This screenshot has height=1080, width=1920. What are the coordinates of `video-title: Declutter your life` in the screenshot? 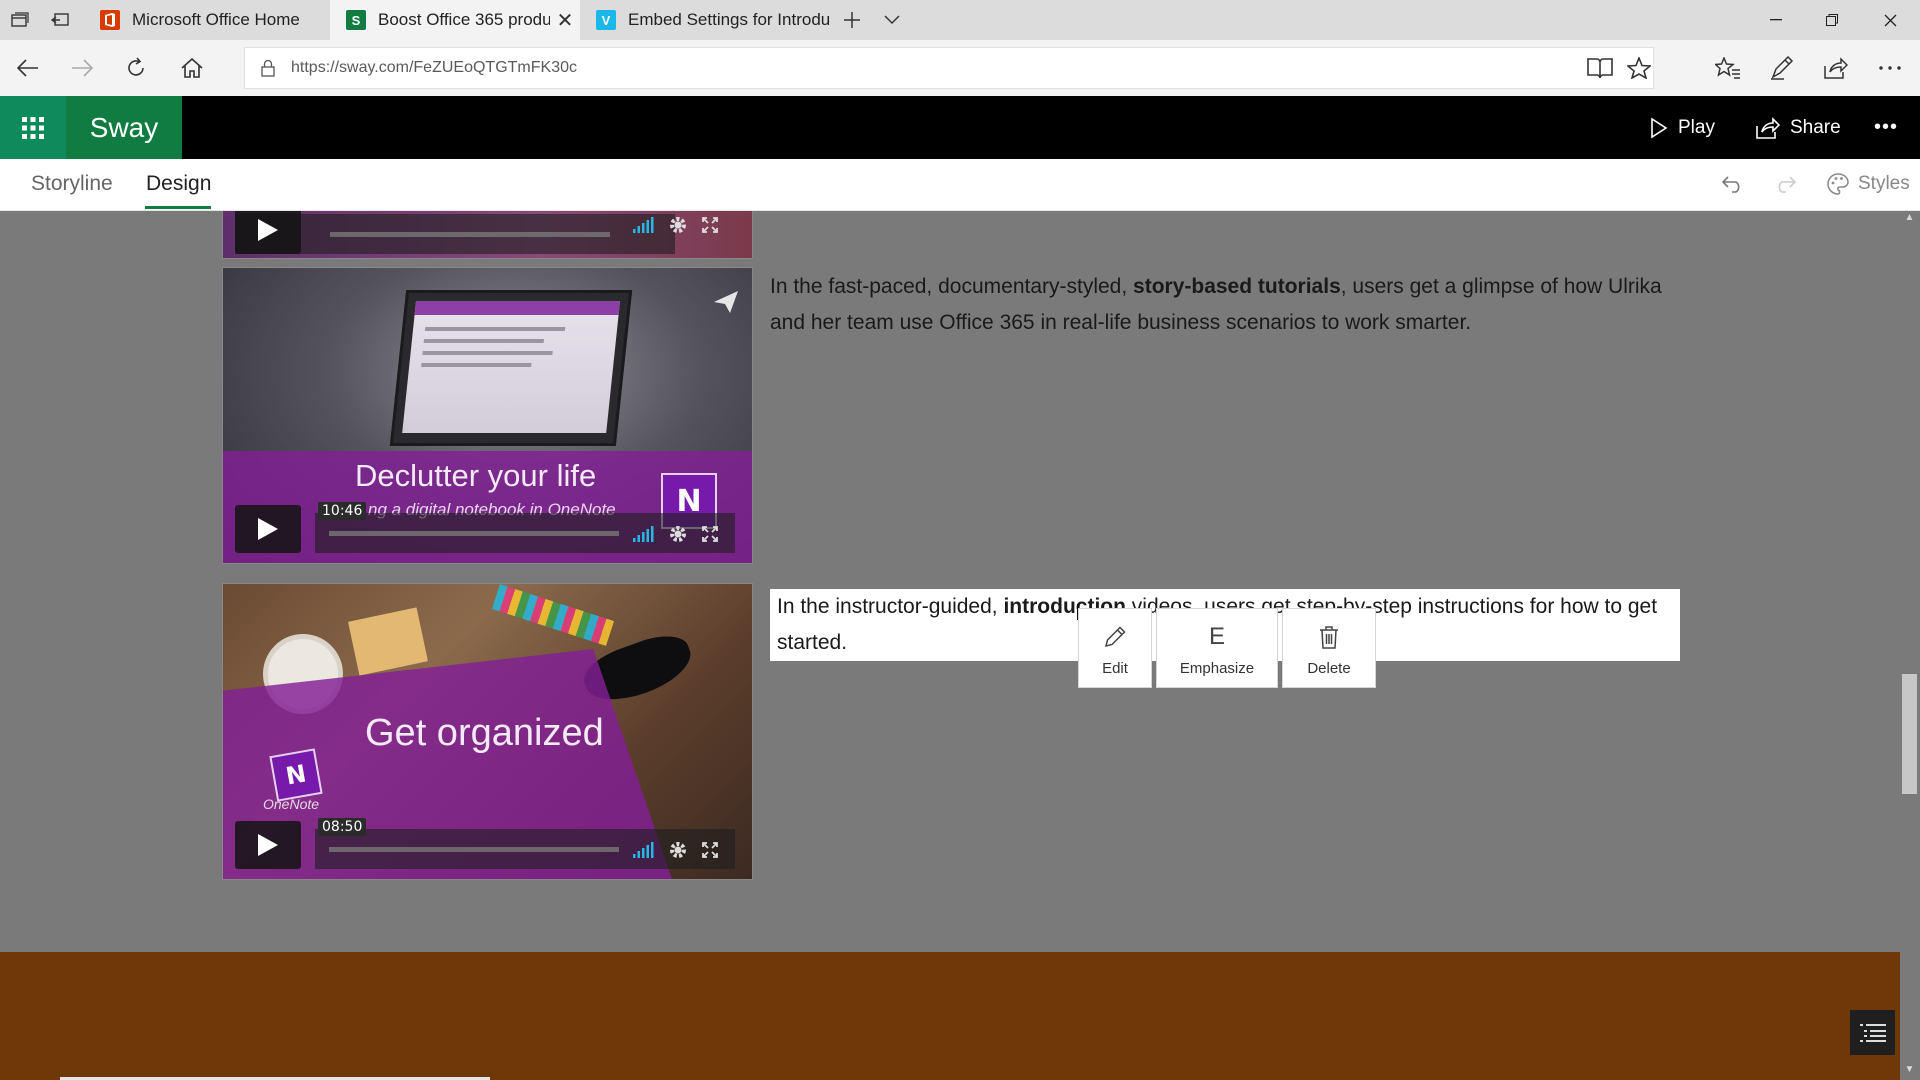 It's located at (476, 475).